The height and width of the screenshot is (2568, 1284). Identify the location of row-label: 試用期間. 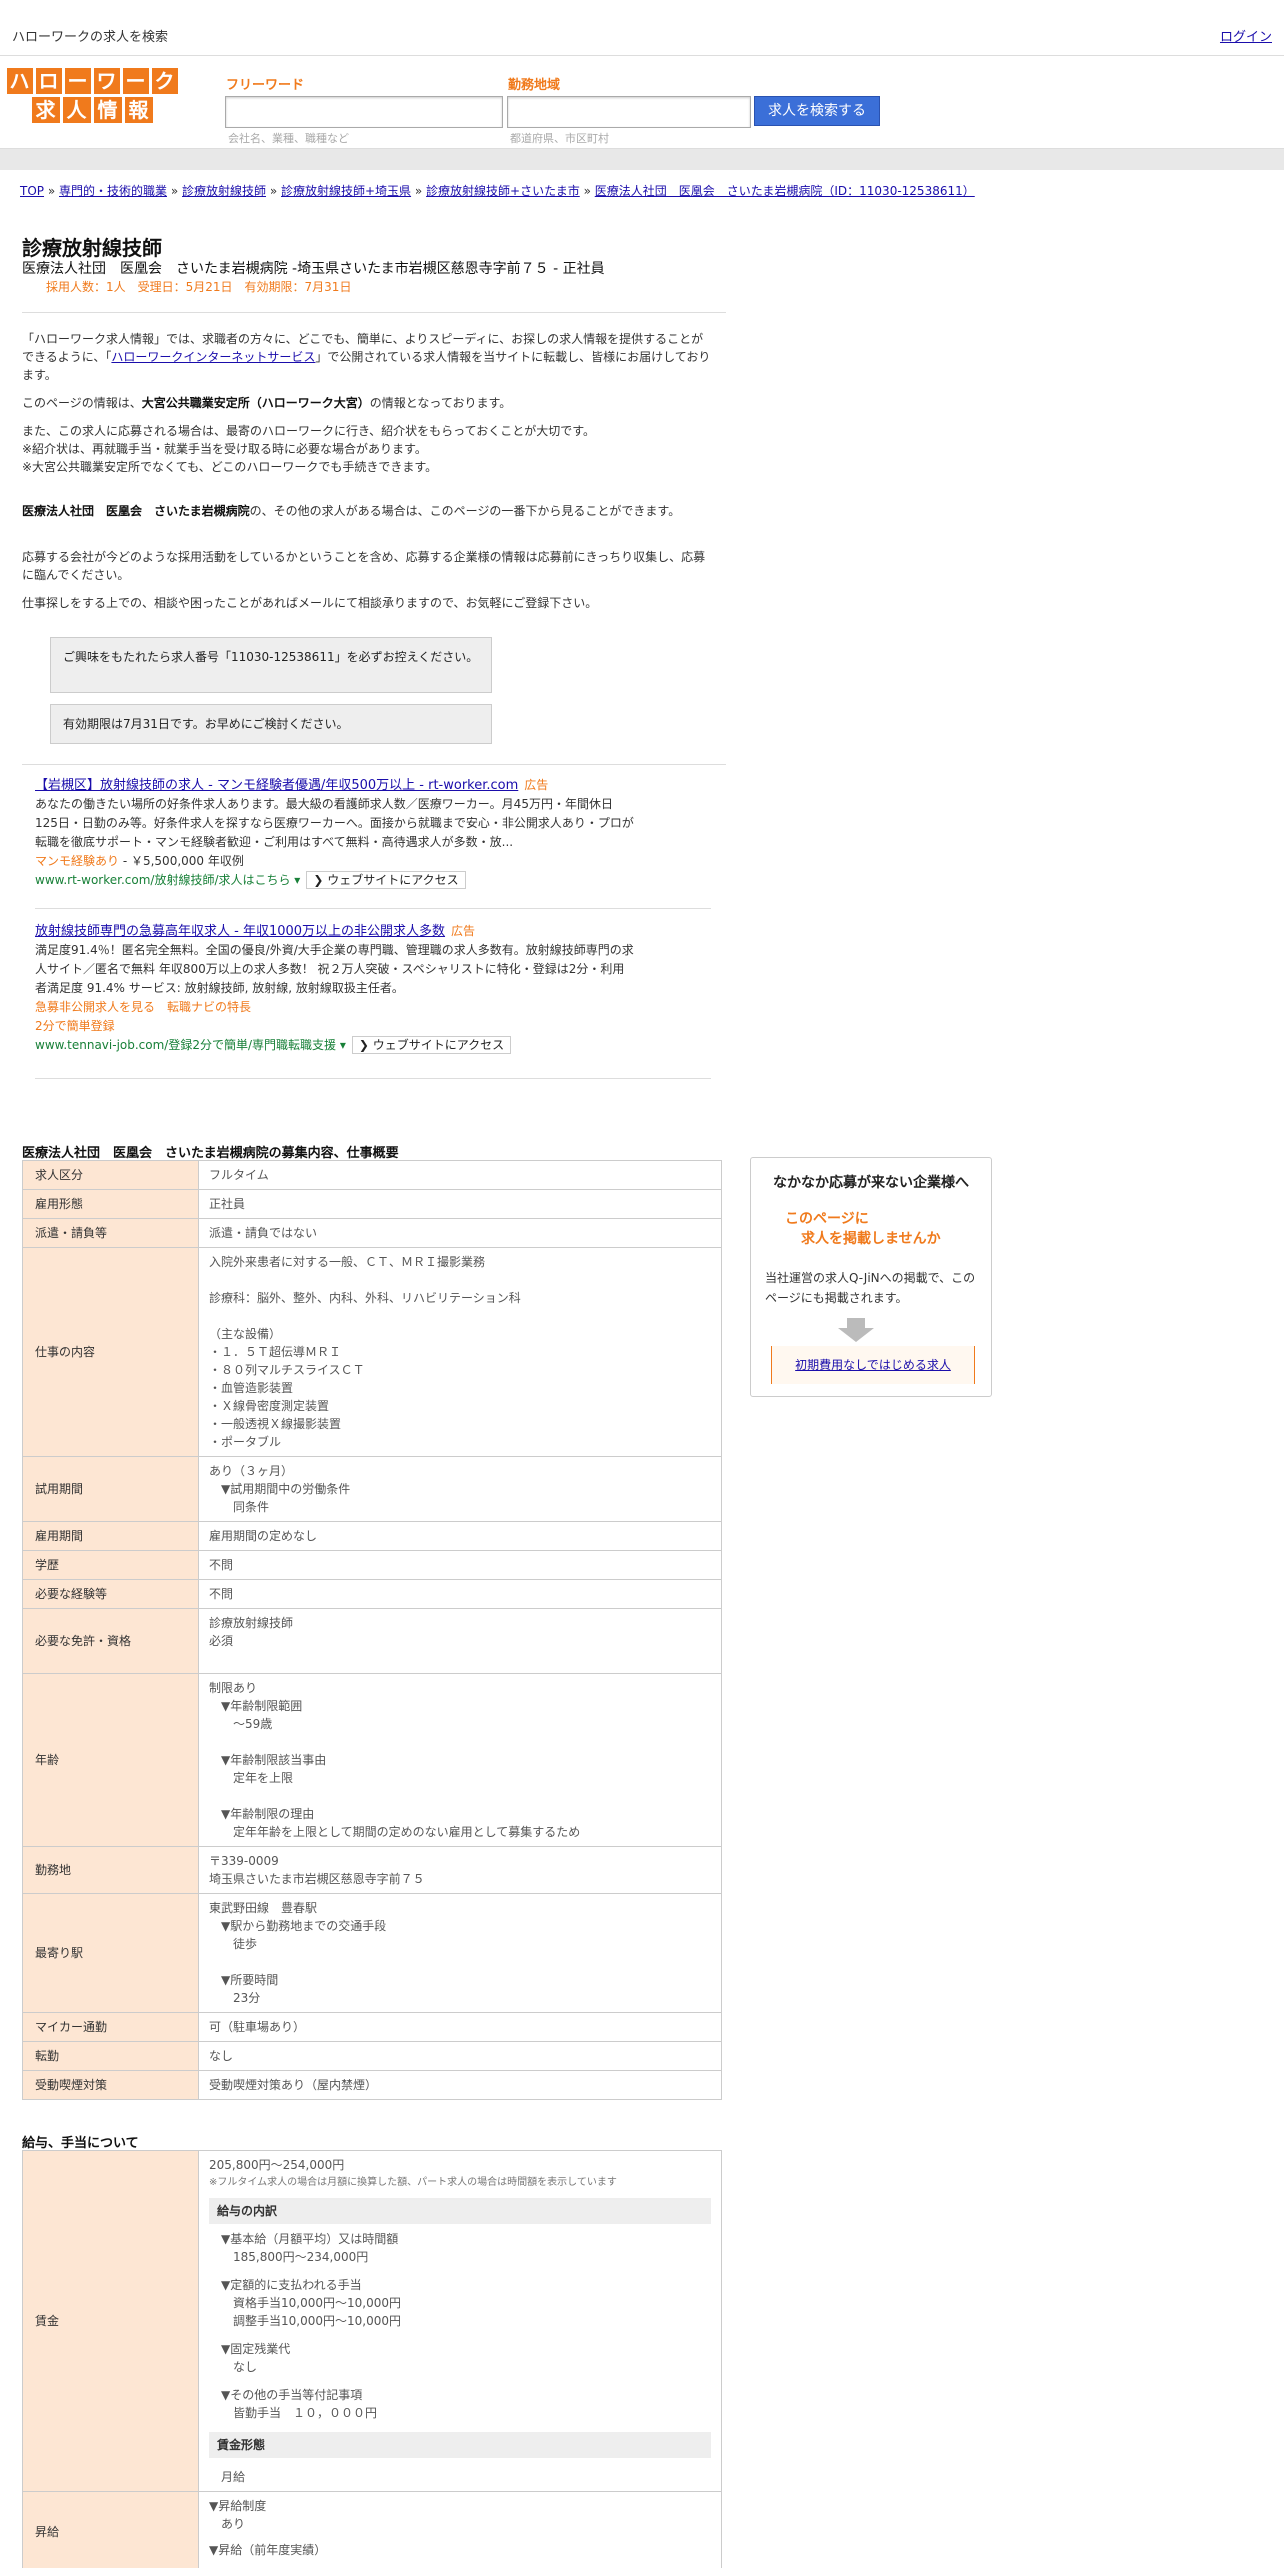
(110, 1489).